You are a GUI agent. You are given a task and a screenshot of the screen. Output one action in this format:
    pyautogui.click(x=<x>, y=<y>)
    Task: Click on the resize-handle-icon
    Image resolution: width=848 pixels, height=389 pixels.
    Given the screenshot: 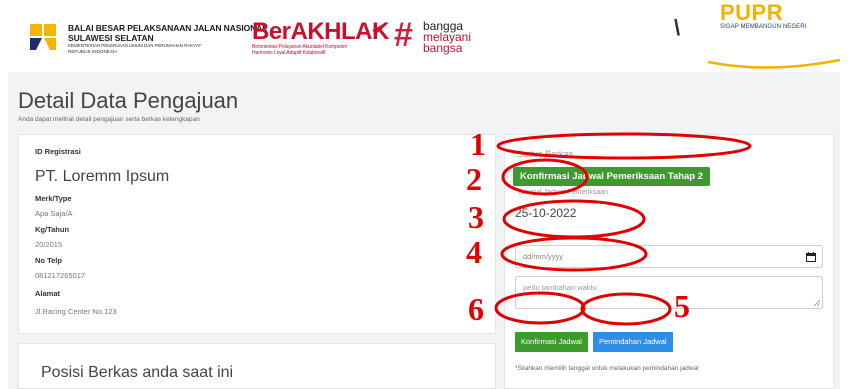 What is the action you would take?
    pyautogui.click(x=817, y=303)
    